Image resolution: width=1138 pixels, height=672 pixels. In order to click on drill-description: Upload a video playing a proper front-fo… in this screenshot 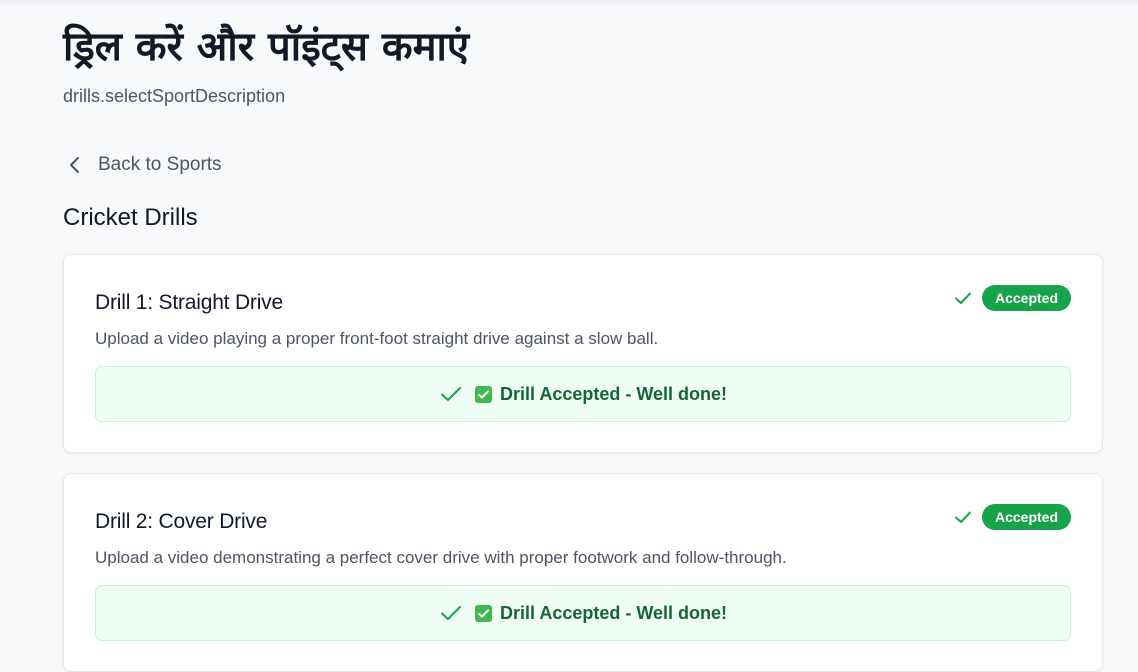, I will do `click(377, 338)`.